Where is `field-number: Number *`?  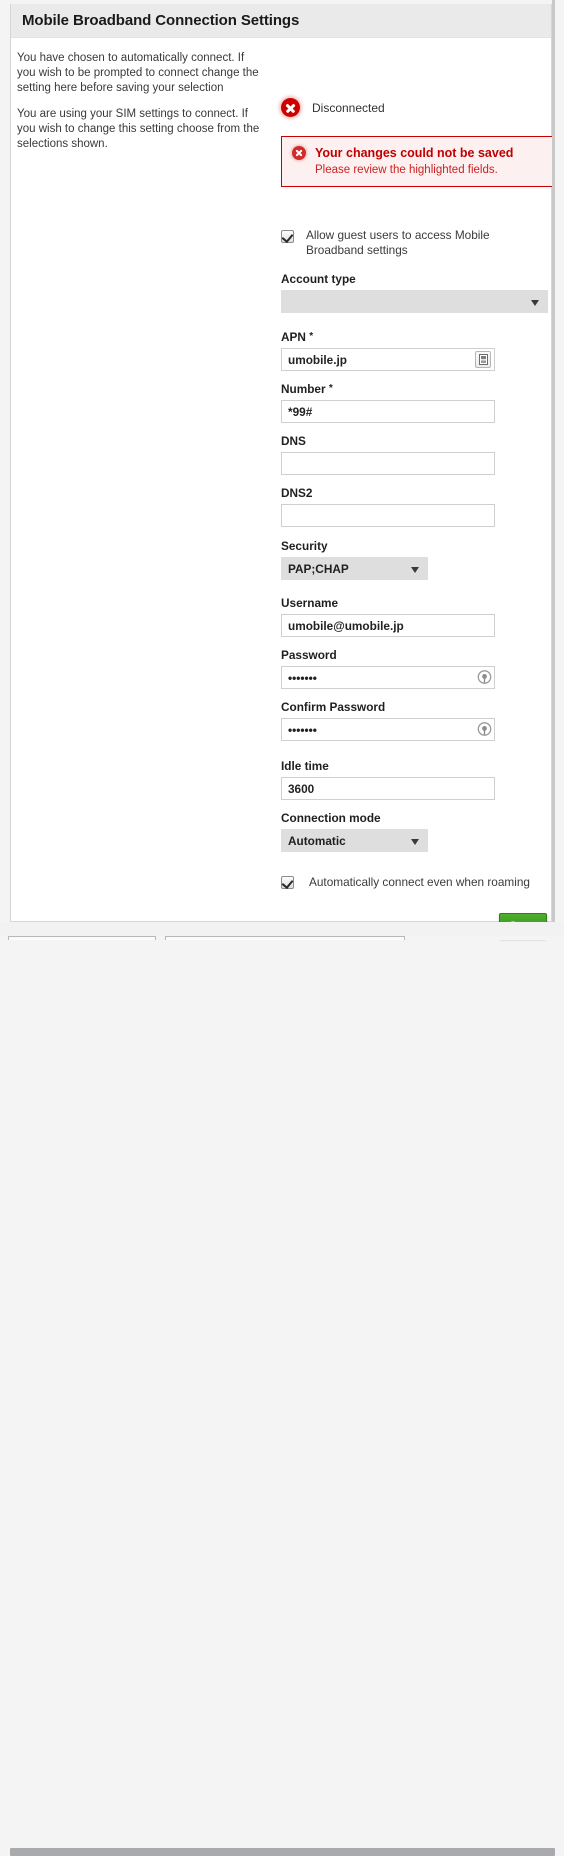
field-number: Number * is located at coordinates (388, 402).